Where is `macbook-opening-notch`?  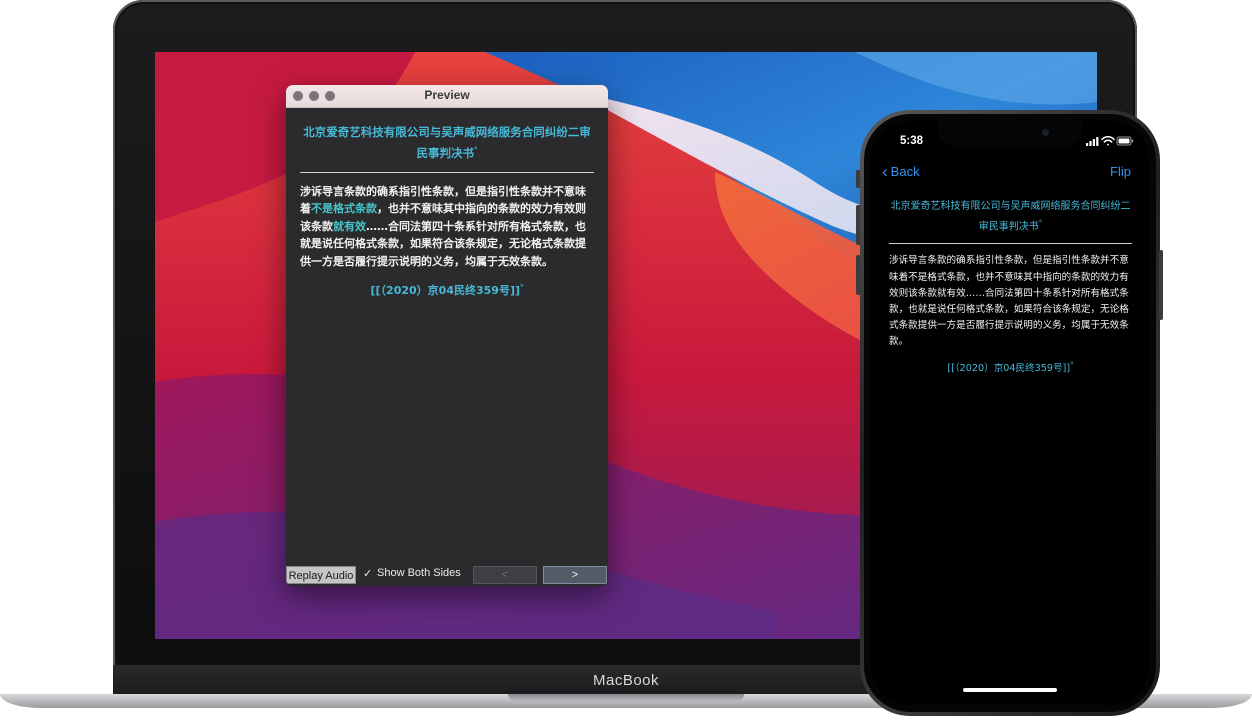 macbook-opening-notch is located at coordinates (626, 697).